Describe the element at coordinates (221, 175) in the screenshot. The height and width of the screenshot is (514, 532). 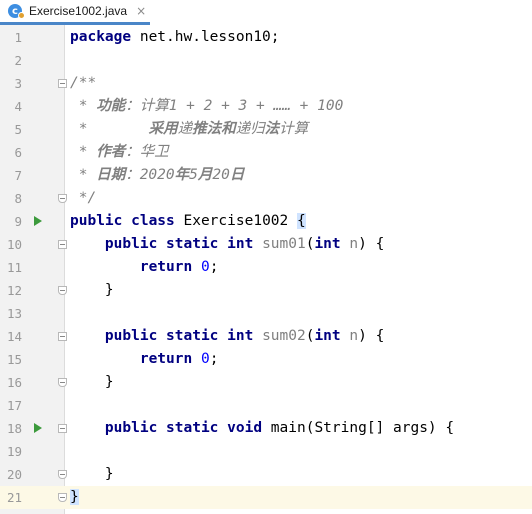
I see `code-token: 20` at that location.